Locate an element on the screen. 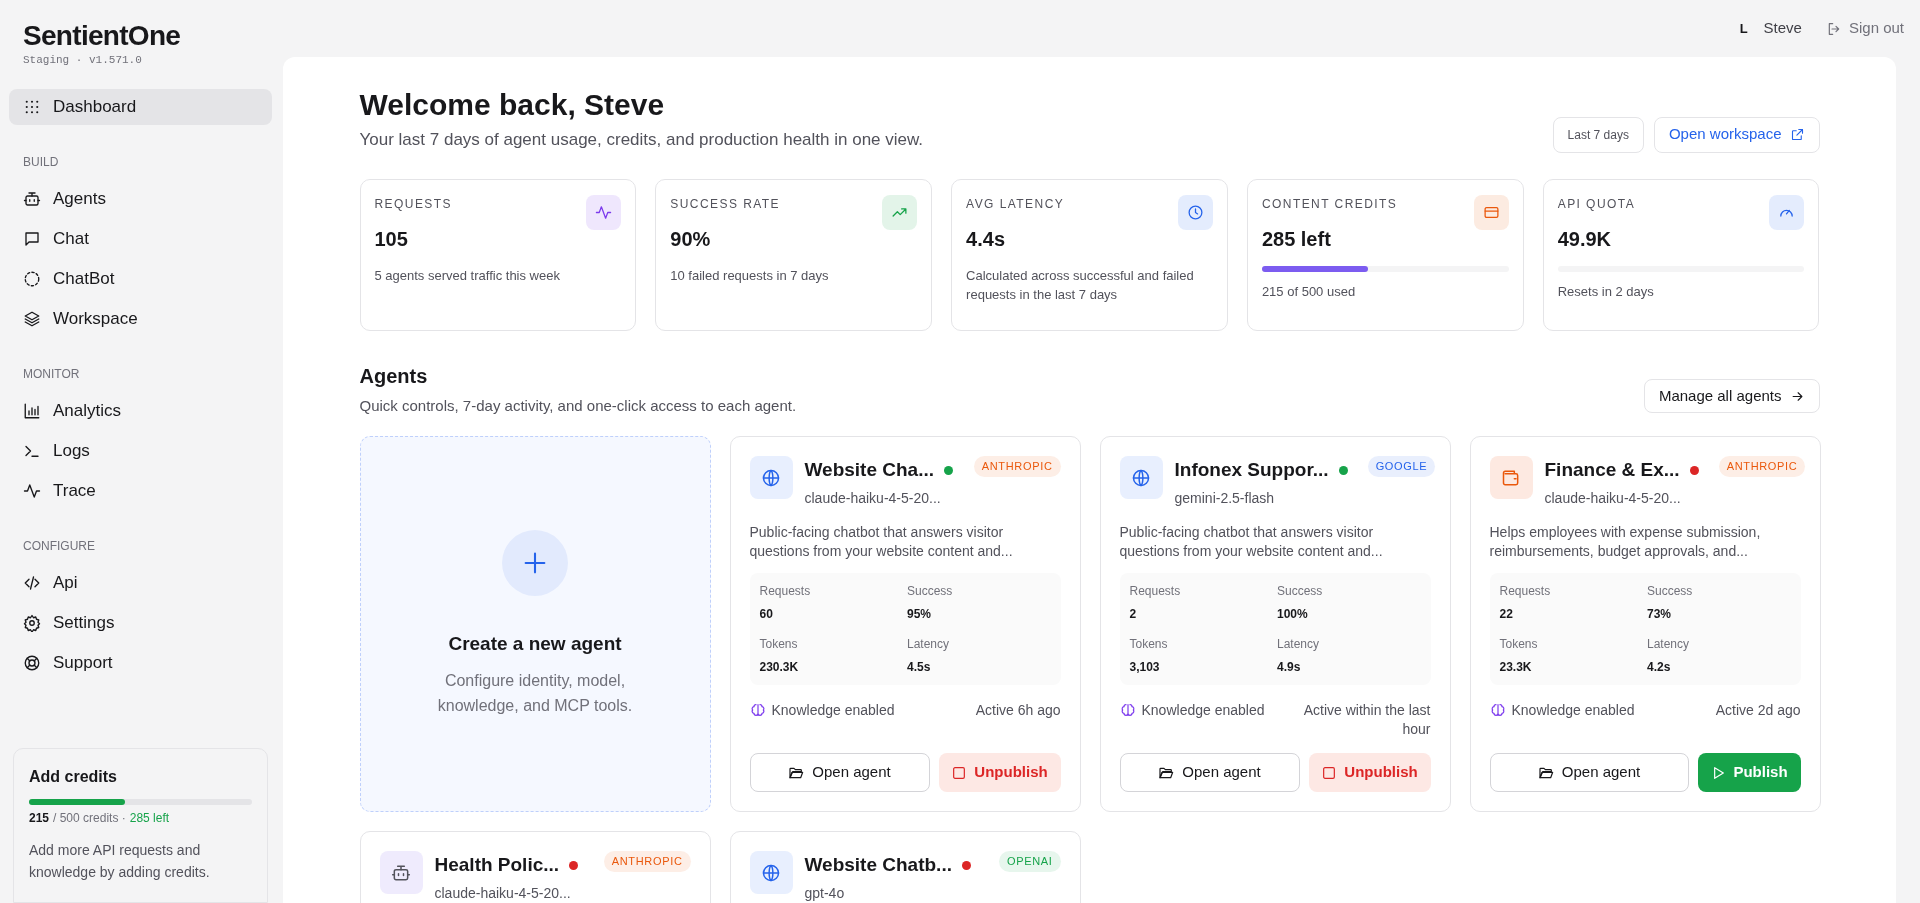 This screenshot has width=1920, height=903. nav-item: Settings is located at coordinates (140, 622).